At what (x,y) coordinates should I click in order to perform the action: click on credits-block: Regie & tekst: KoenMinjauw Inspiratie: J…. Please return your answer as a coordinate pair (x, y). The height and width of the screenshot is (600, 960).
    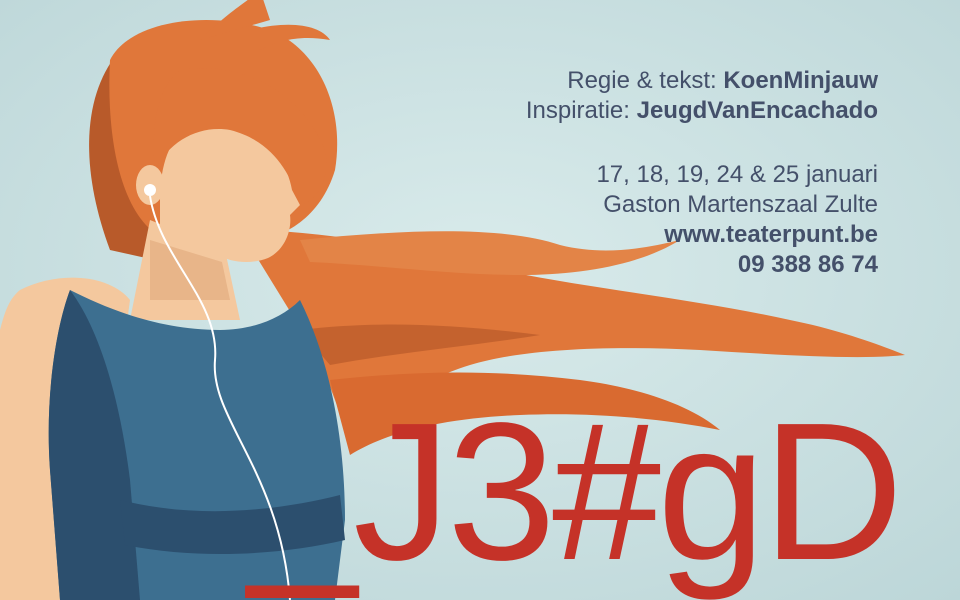
    Looking at the image, I should click on (702, 96).